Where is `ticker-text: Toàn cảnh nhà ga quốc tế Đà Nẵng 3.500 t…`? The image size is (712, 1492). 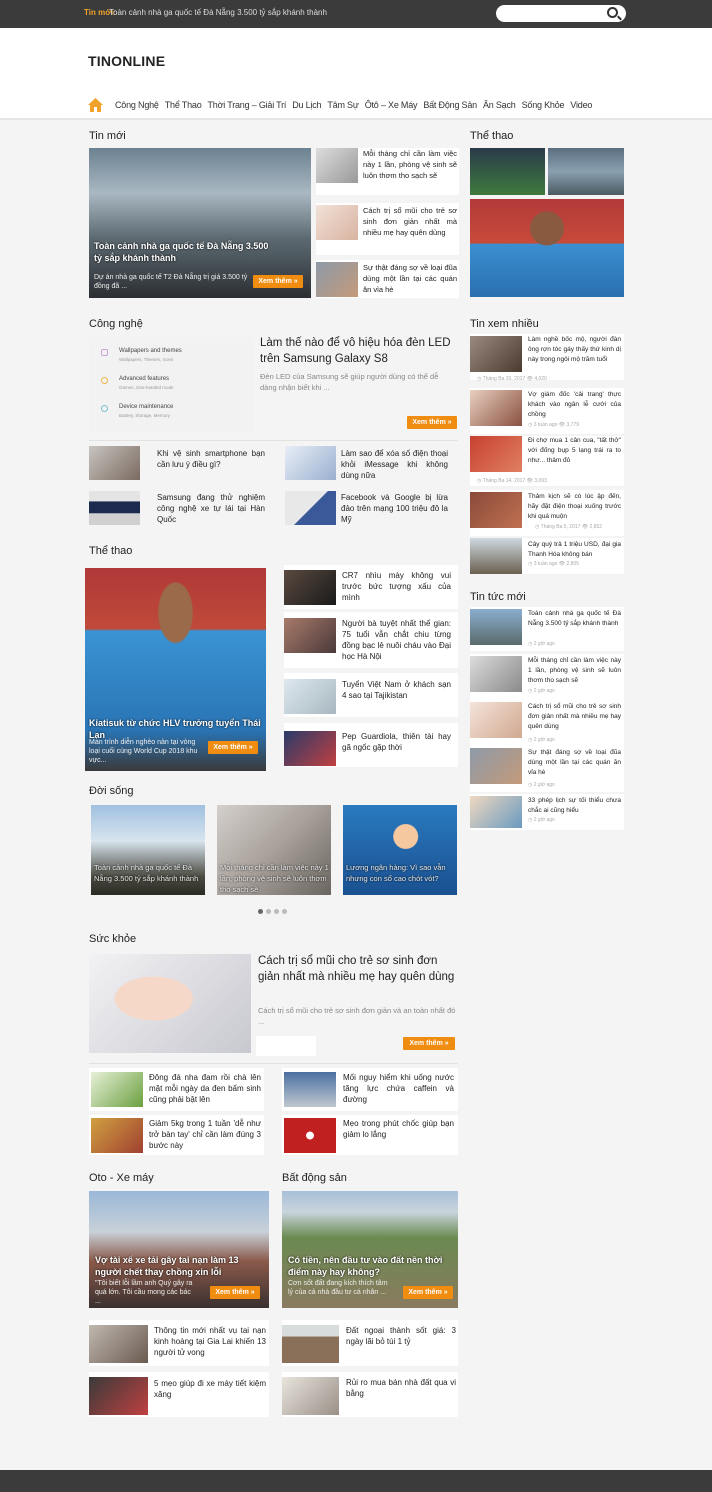
ticker-text: Toàn cảnh nhà ga quốc tế Đà Nẵng 3.500 t… is located at coordinates (218, 12).